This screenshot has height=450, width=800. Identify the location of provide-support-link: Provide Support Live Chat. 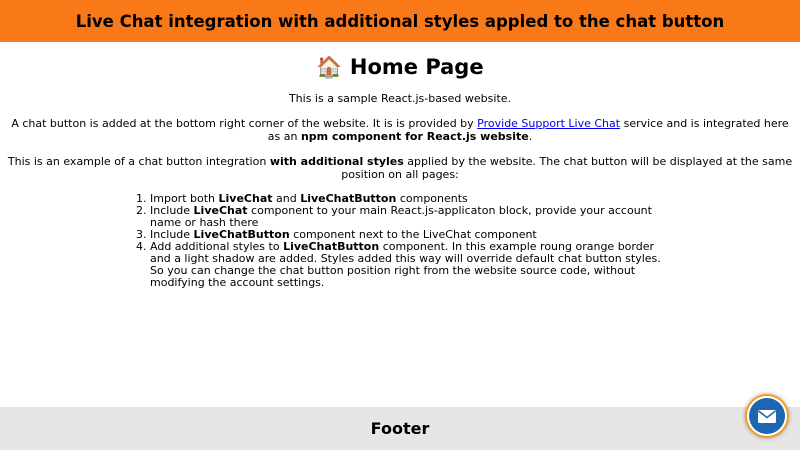
(548, 123).